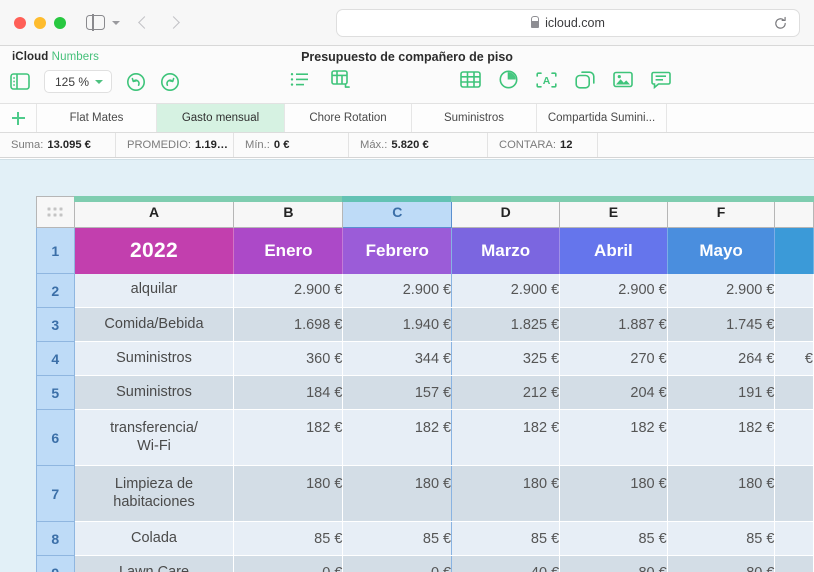  I want to click on cell-c1: Febrero, so click(397, 250).